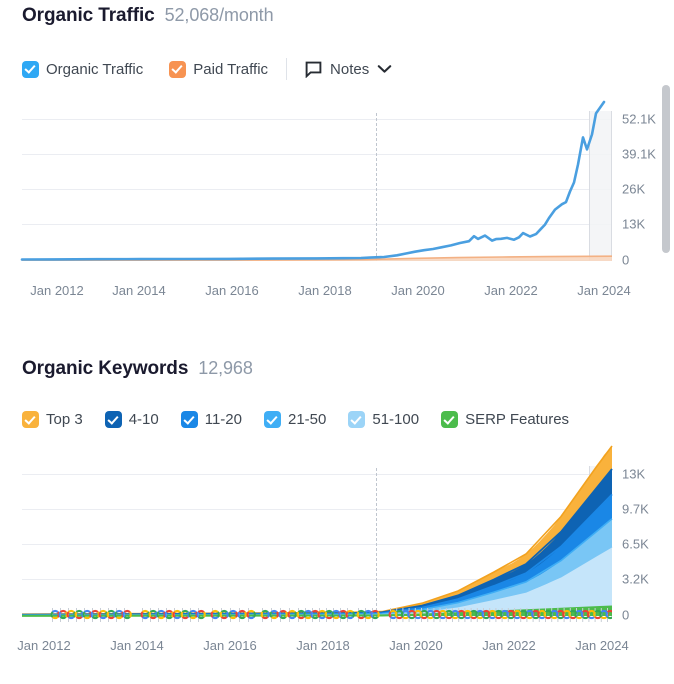 The height and width of the screenshot is (684, 674). What do you see at coordinates (225, 368) in the screenshot?
I see `organic-keywords-value: 12,968` at bounding box center [225, 368].